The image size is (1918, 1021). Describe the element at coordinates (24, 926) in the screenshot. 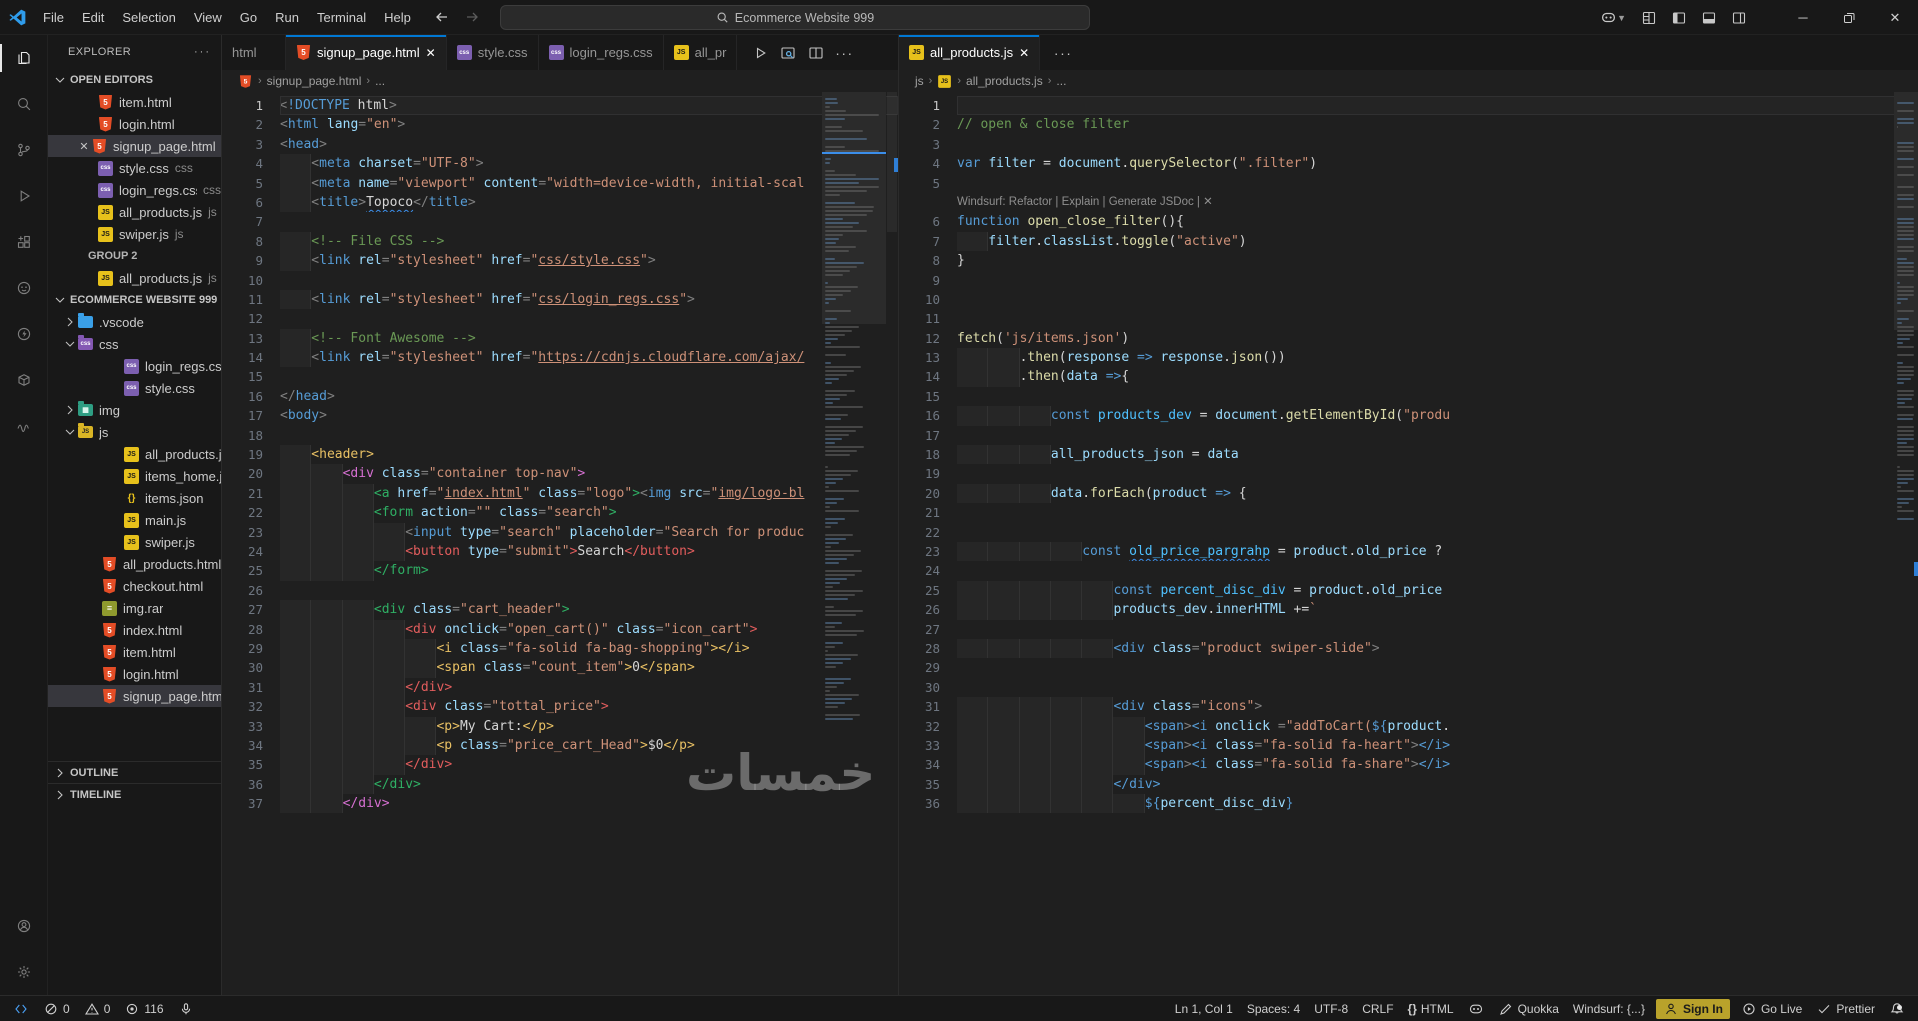

I see `activity-account-icon` at that location.